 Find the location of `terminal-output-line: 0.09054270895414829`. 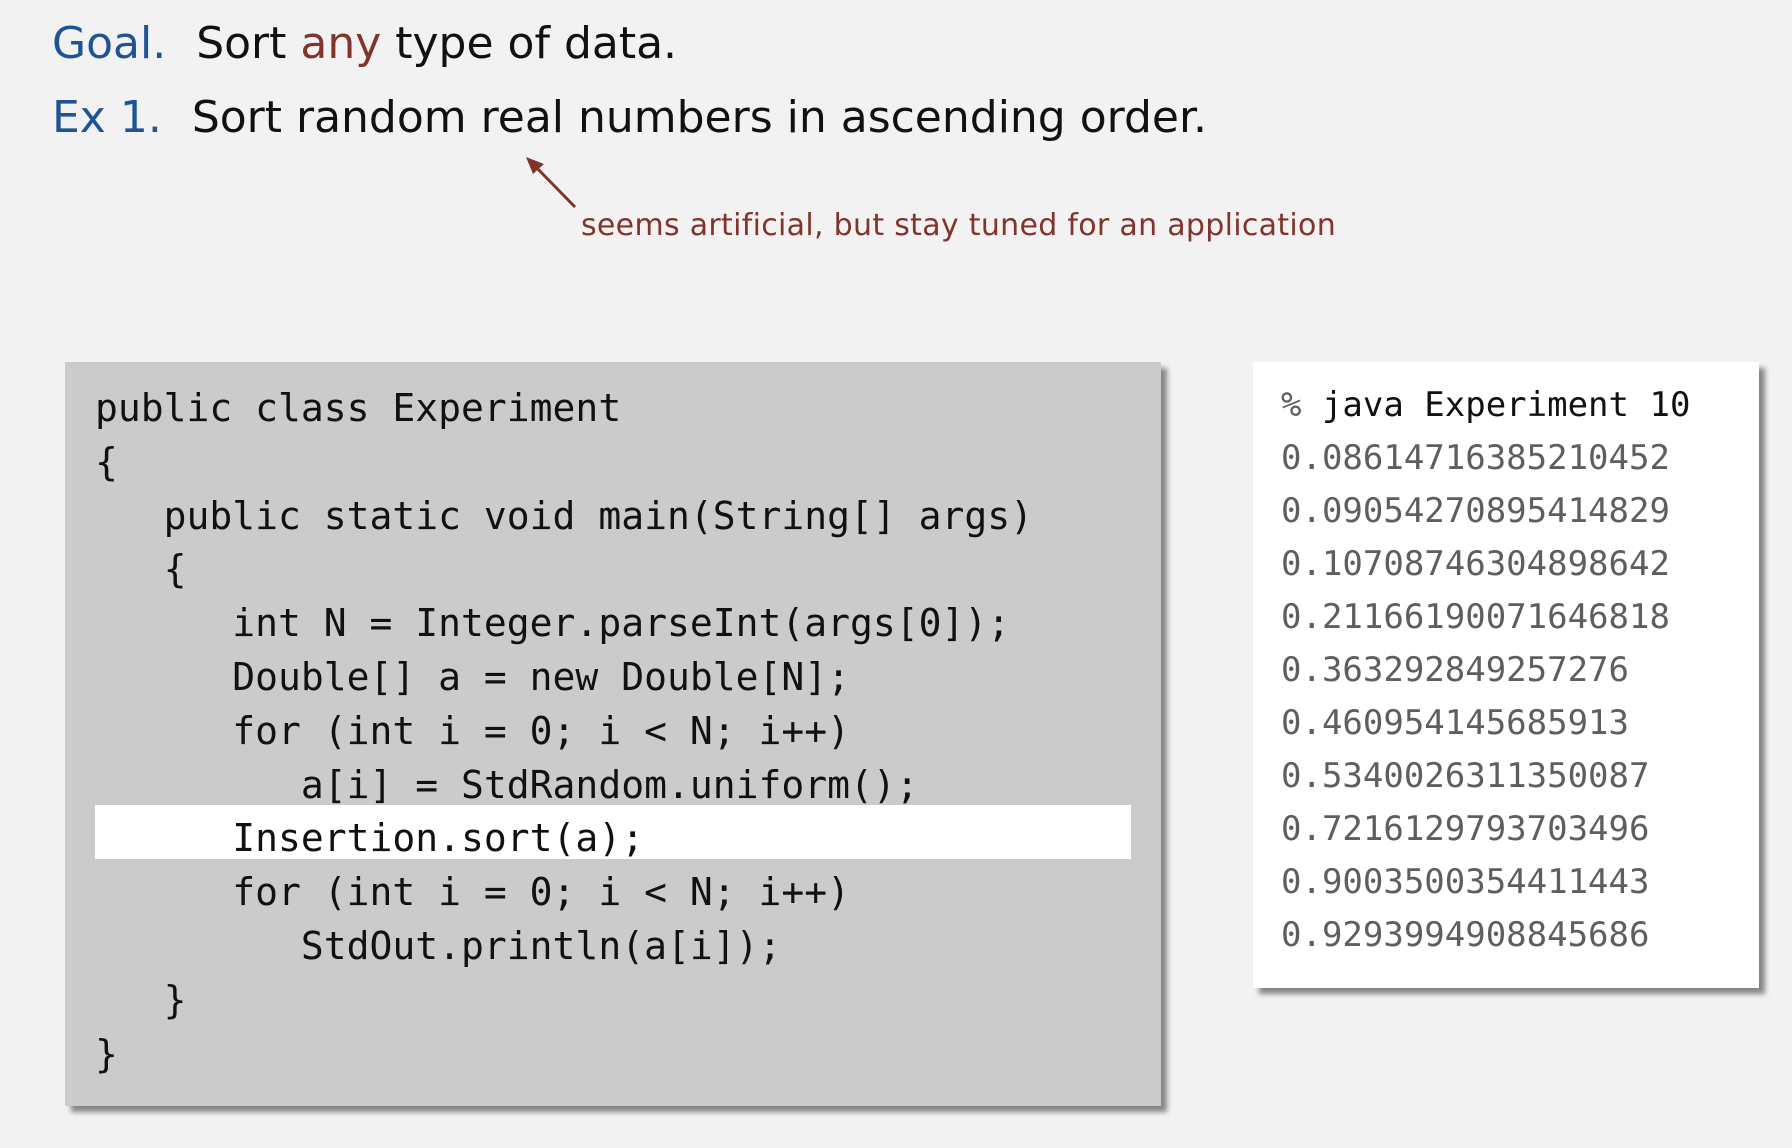

terminal-output-line: 0.09054270895414829 is located at coordinates (1475, 511).